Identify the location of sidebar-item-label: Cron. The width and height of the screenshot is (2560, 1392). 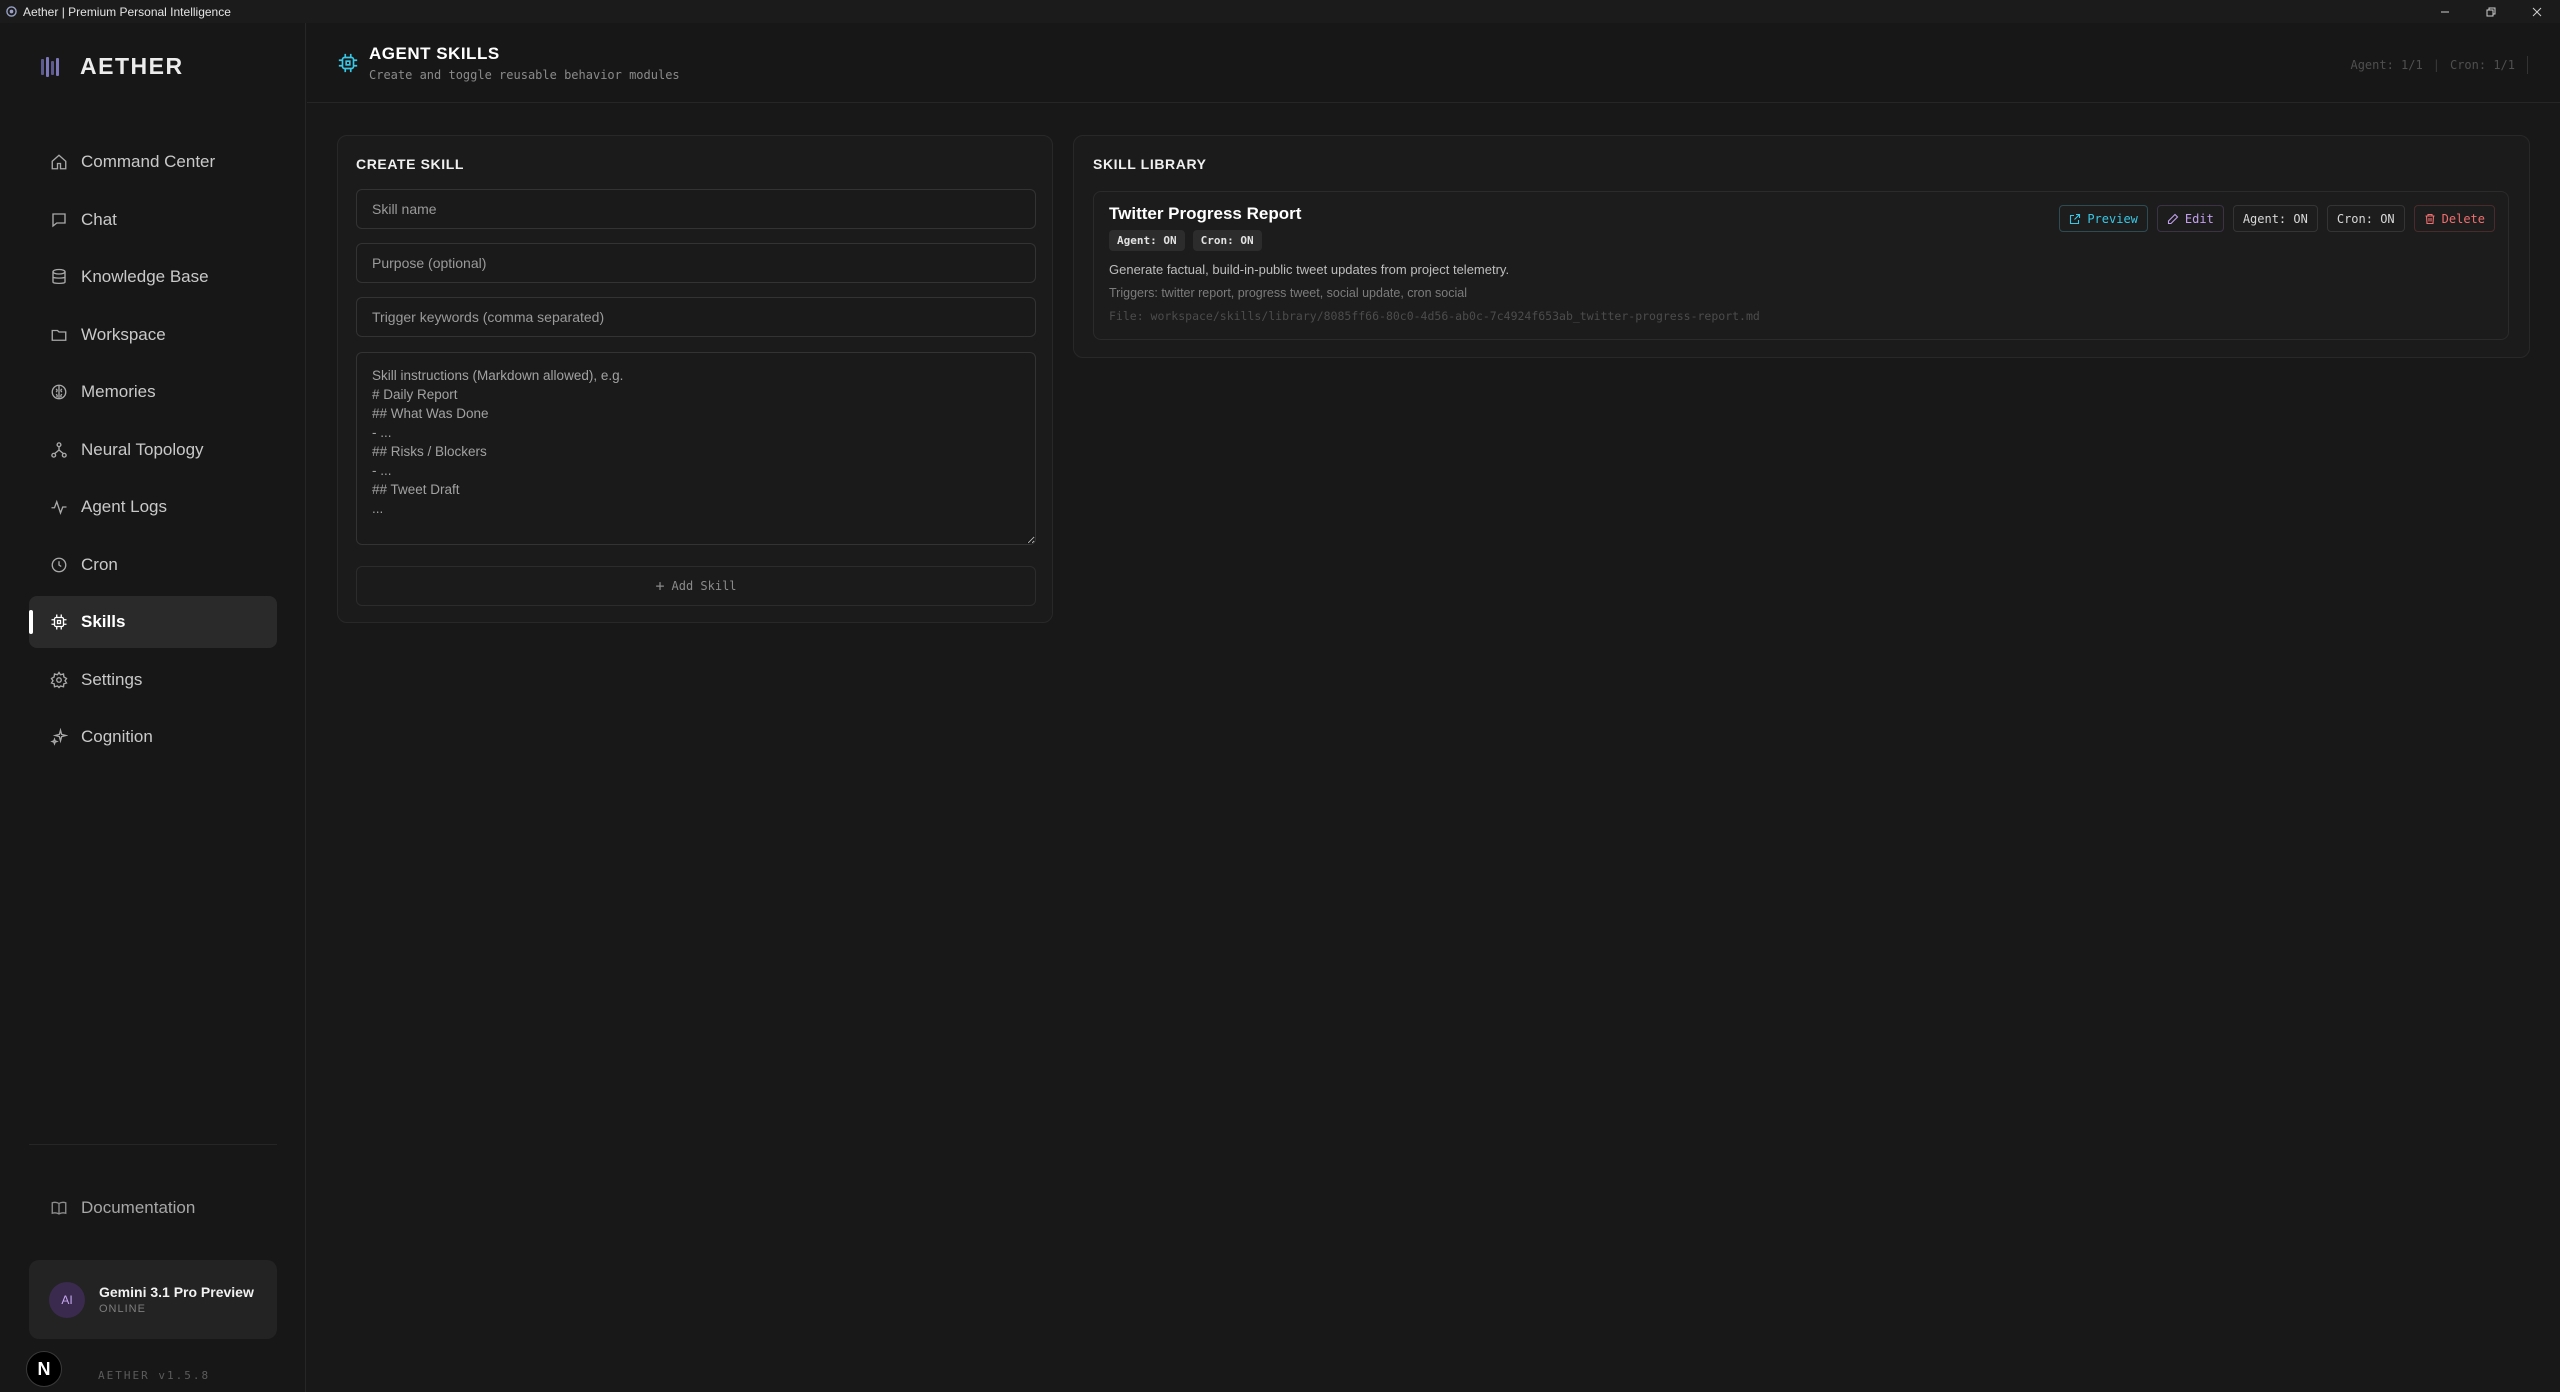
(99, 564).